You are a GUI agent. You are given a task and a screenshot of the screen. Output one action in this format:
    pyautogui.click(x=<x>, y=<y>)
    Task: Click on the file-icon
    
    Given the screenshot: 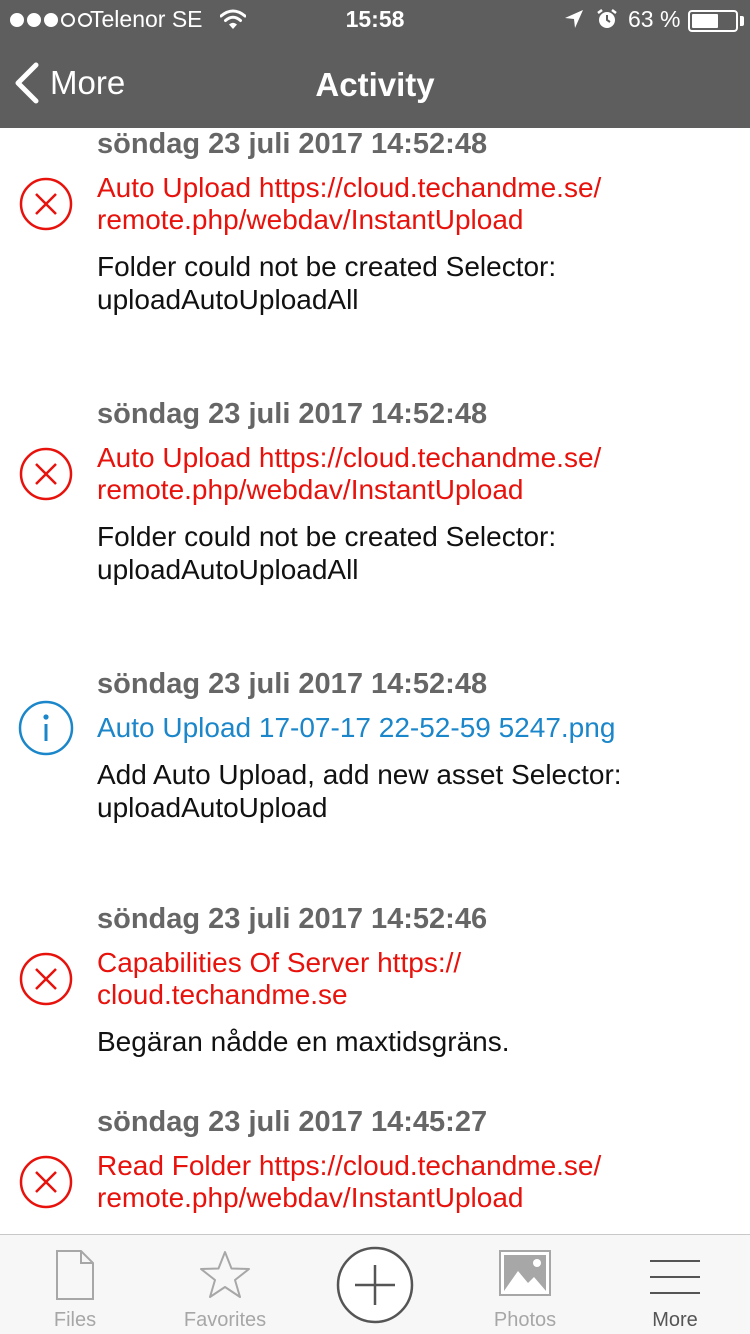 What is the action you would take?
    pyautogui.click(x=75, y=1277)
    